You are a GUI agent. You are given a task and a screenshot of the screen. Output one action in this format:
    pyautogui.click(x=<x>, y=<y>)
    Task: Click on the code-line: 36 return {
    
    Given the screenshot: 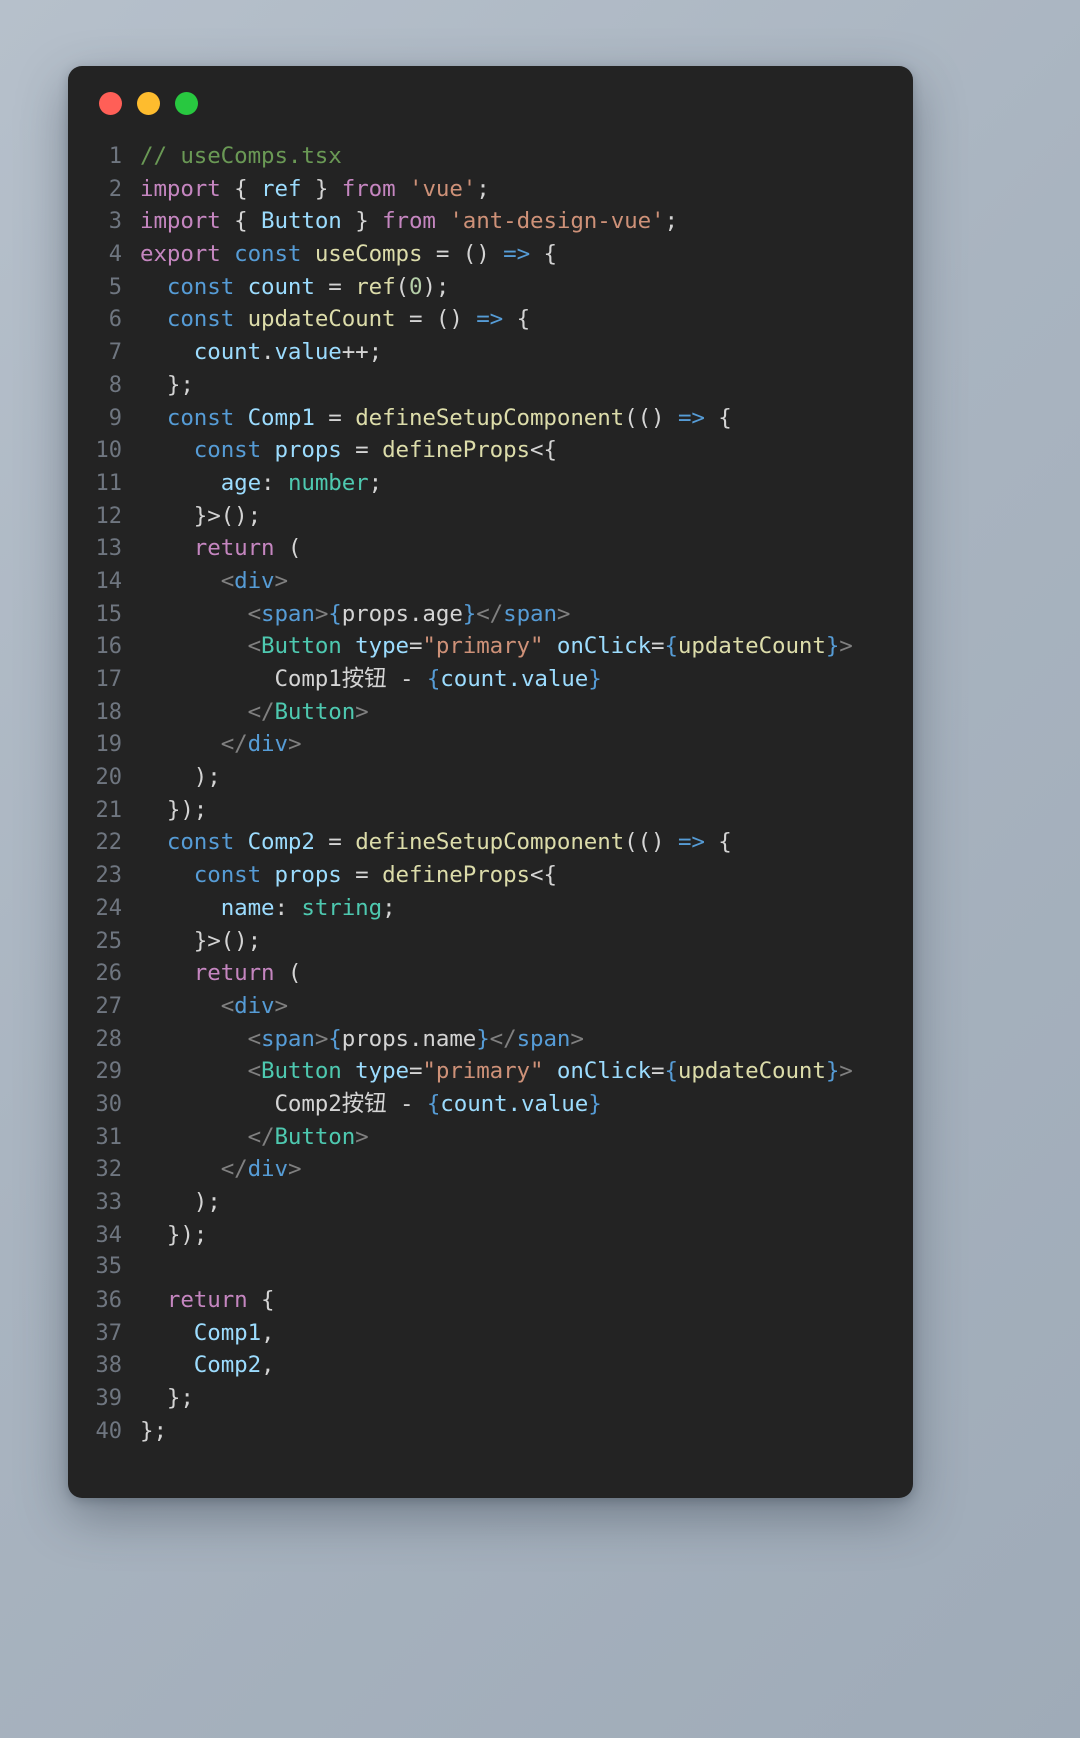 What is the action you would take?
    pyautogui.click(x=490, y=1300)
    